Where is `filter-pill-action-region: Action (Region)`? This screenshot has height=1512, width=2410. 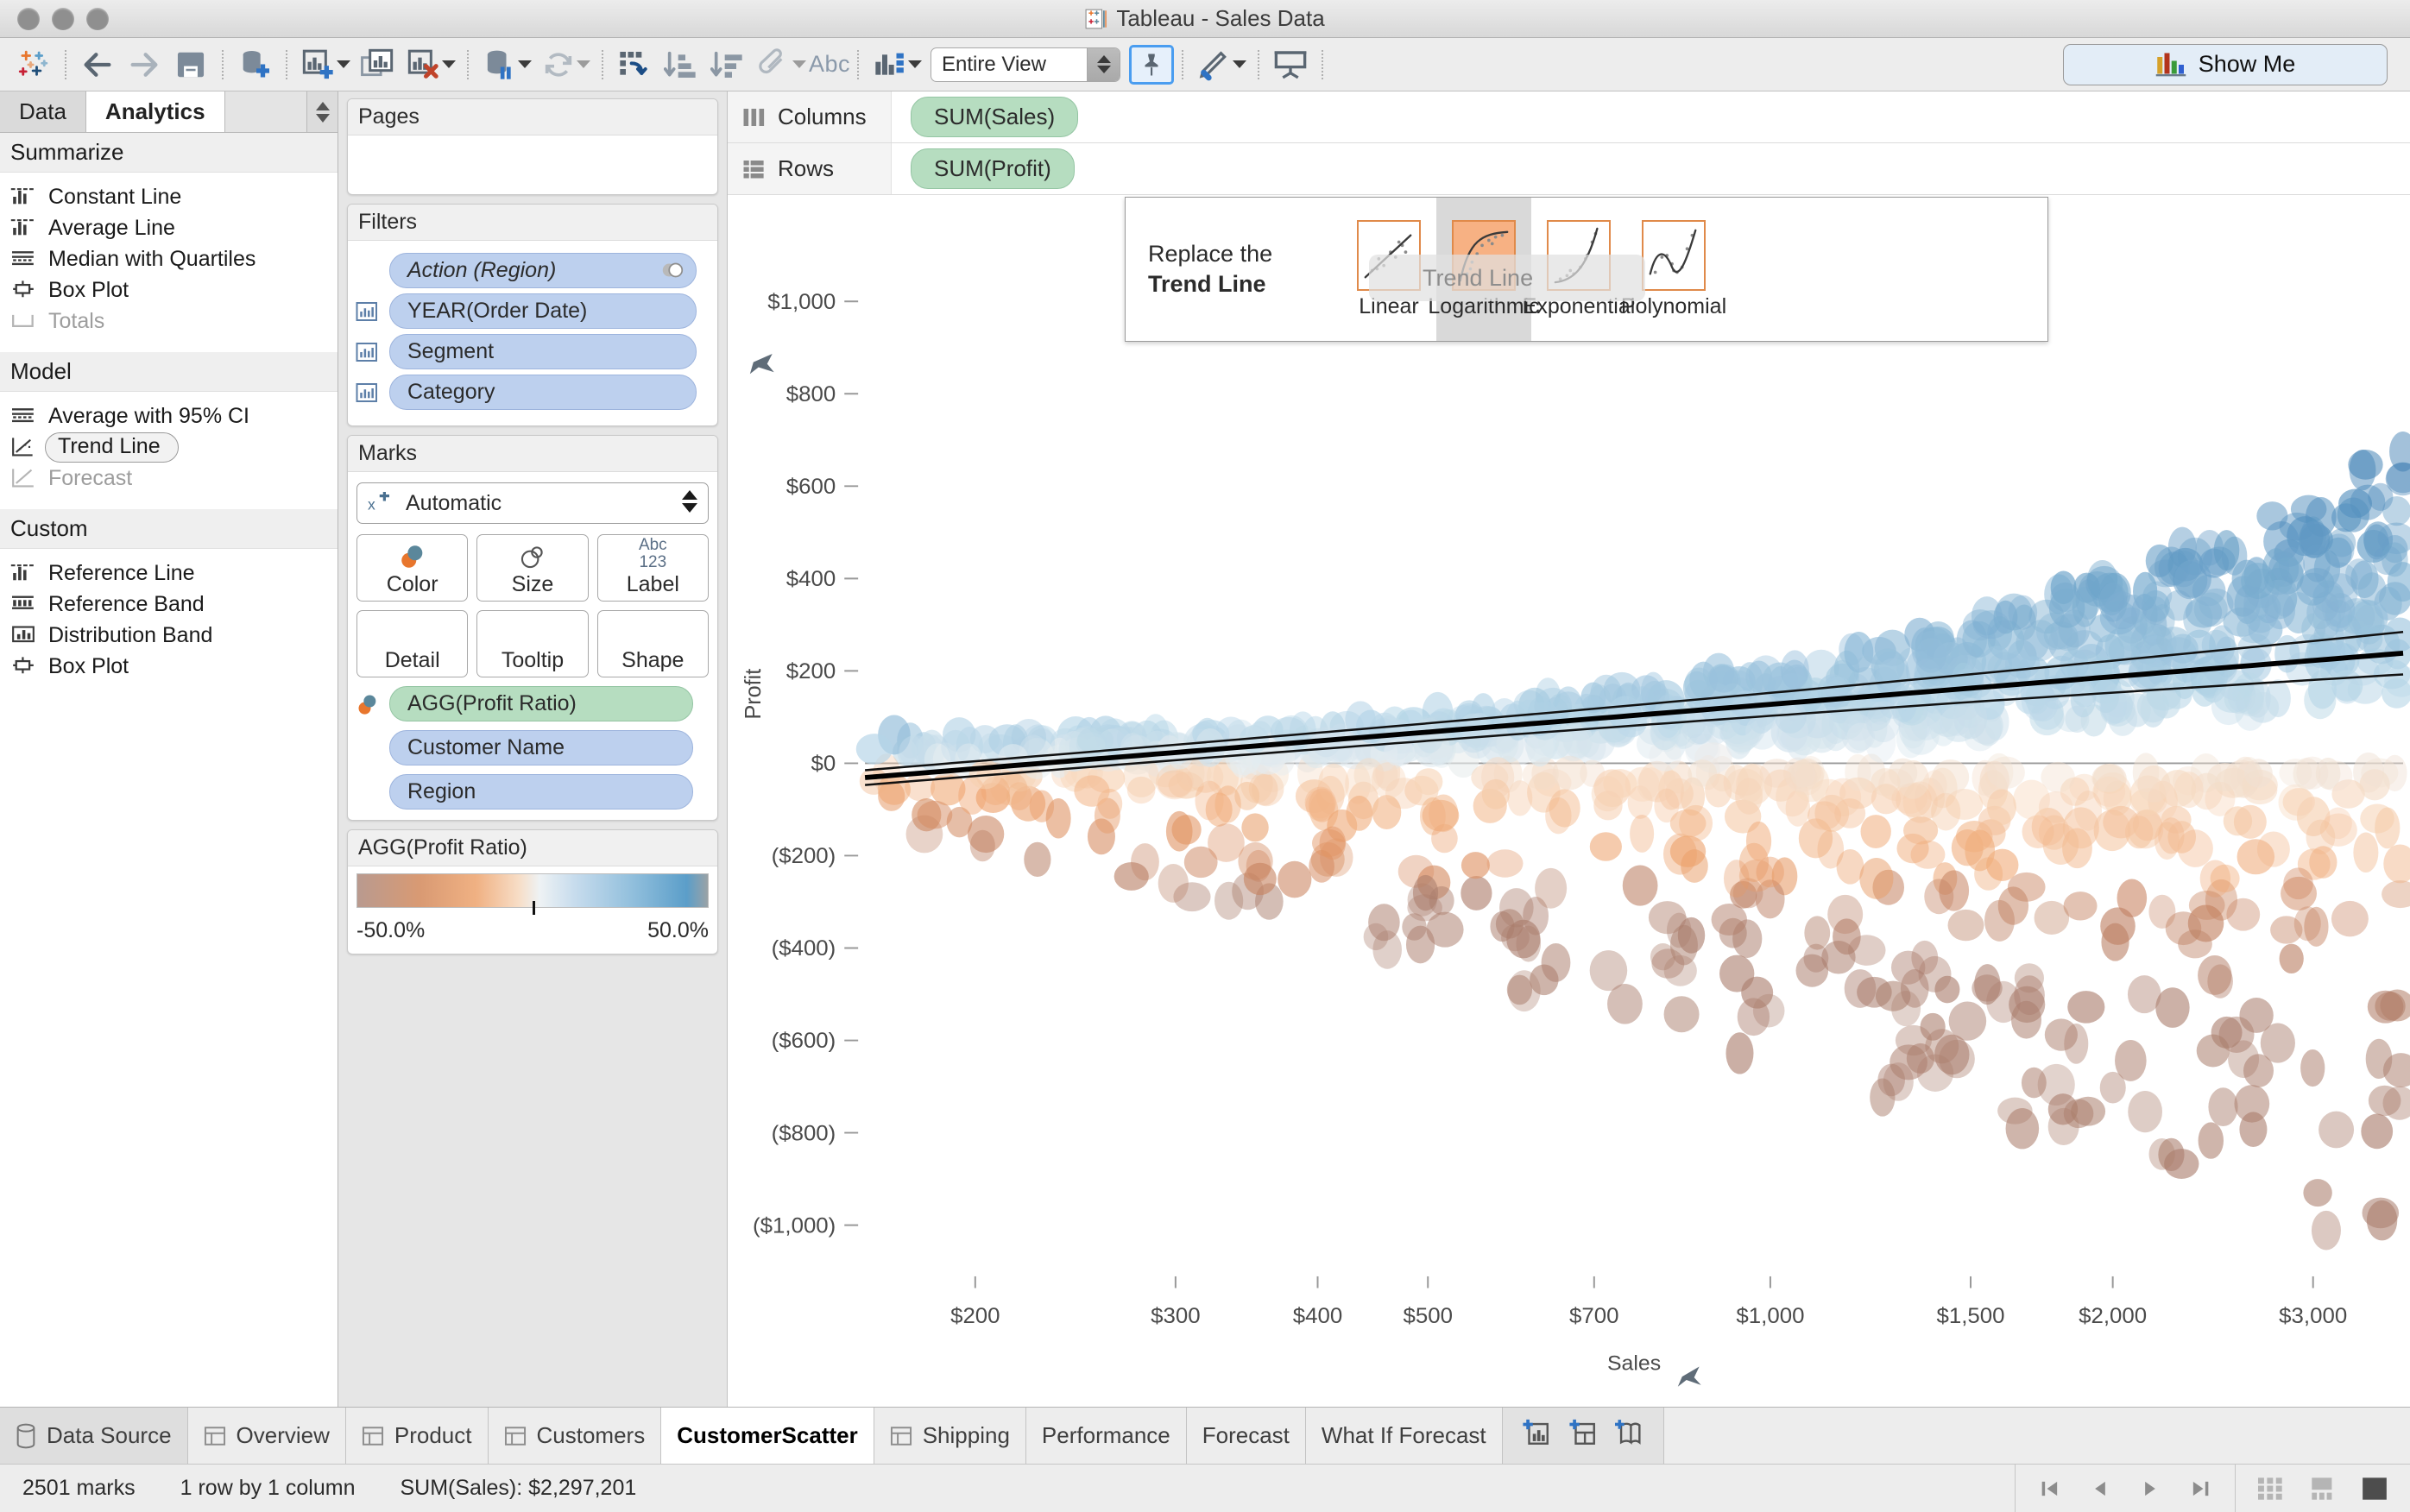 filter-pill-action-region: Action (Region) is located at coordinates (543, 270).